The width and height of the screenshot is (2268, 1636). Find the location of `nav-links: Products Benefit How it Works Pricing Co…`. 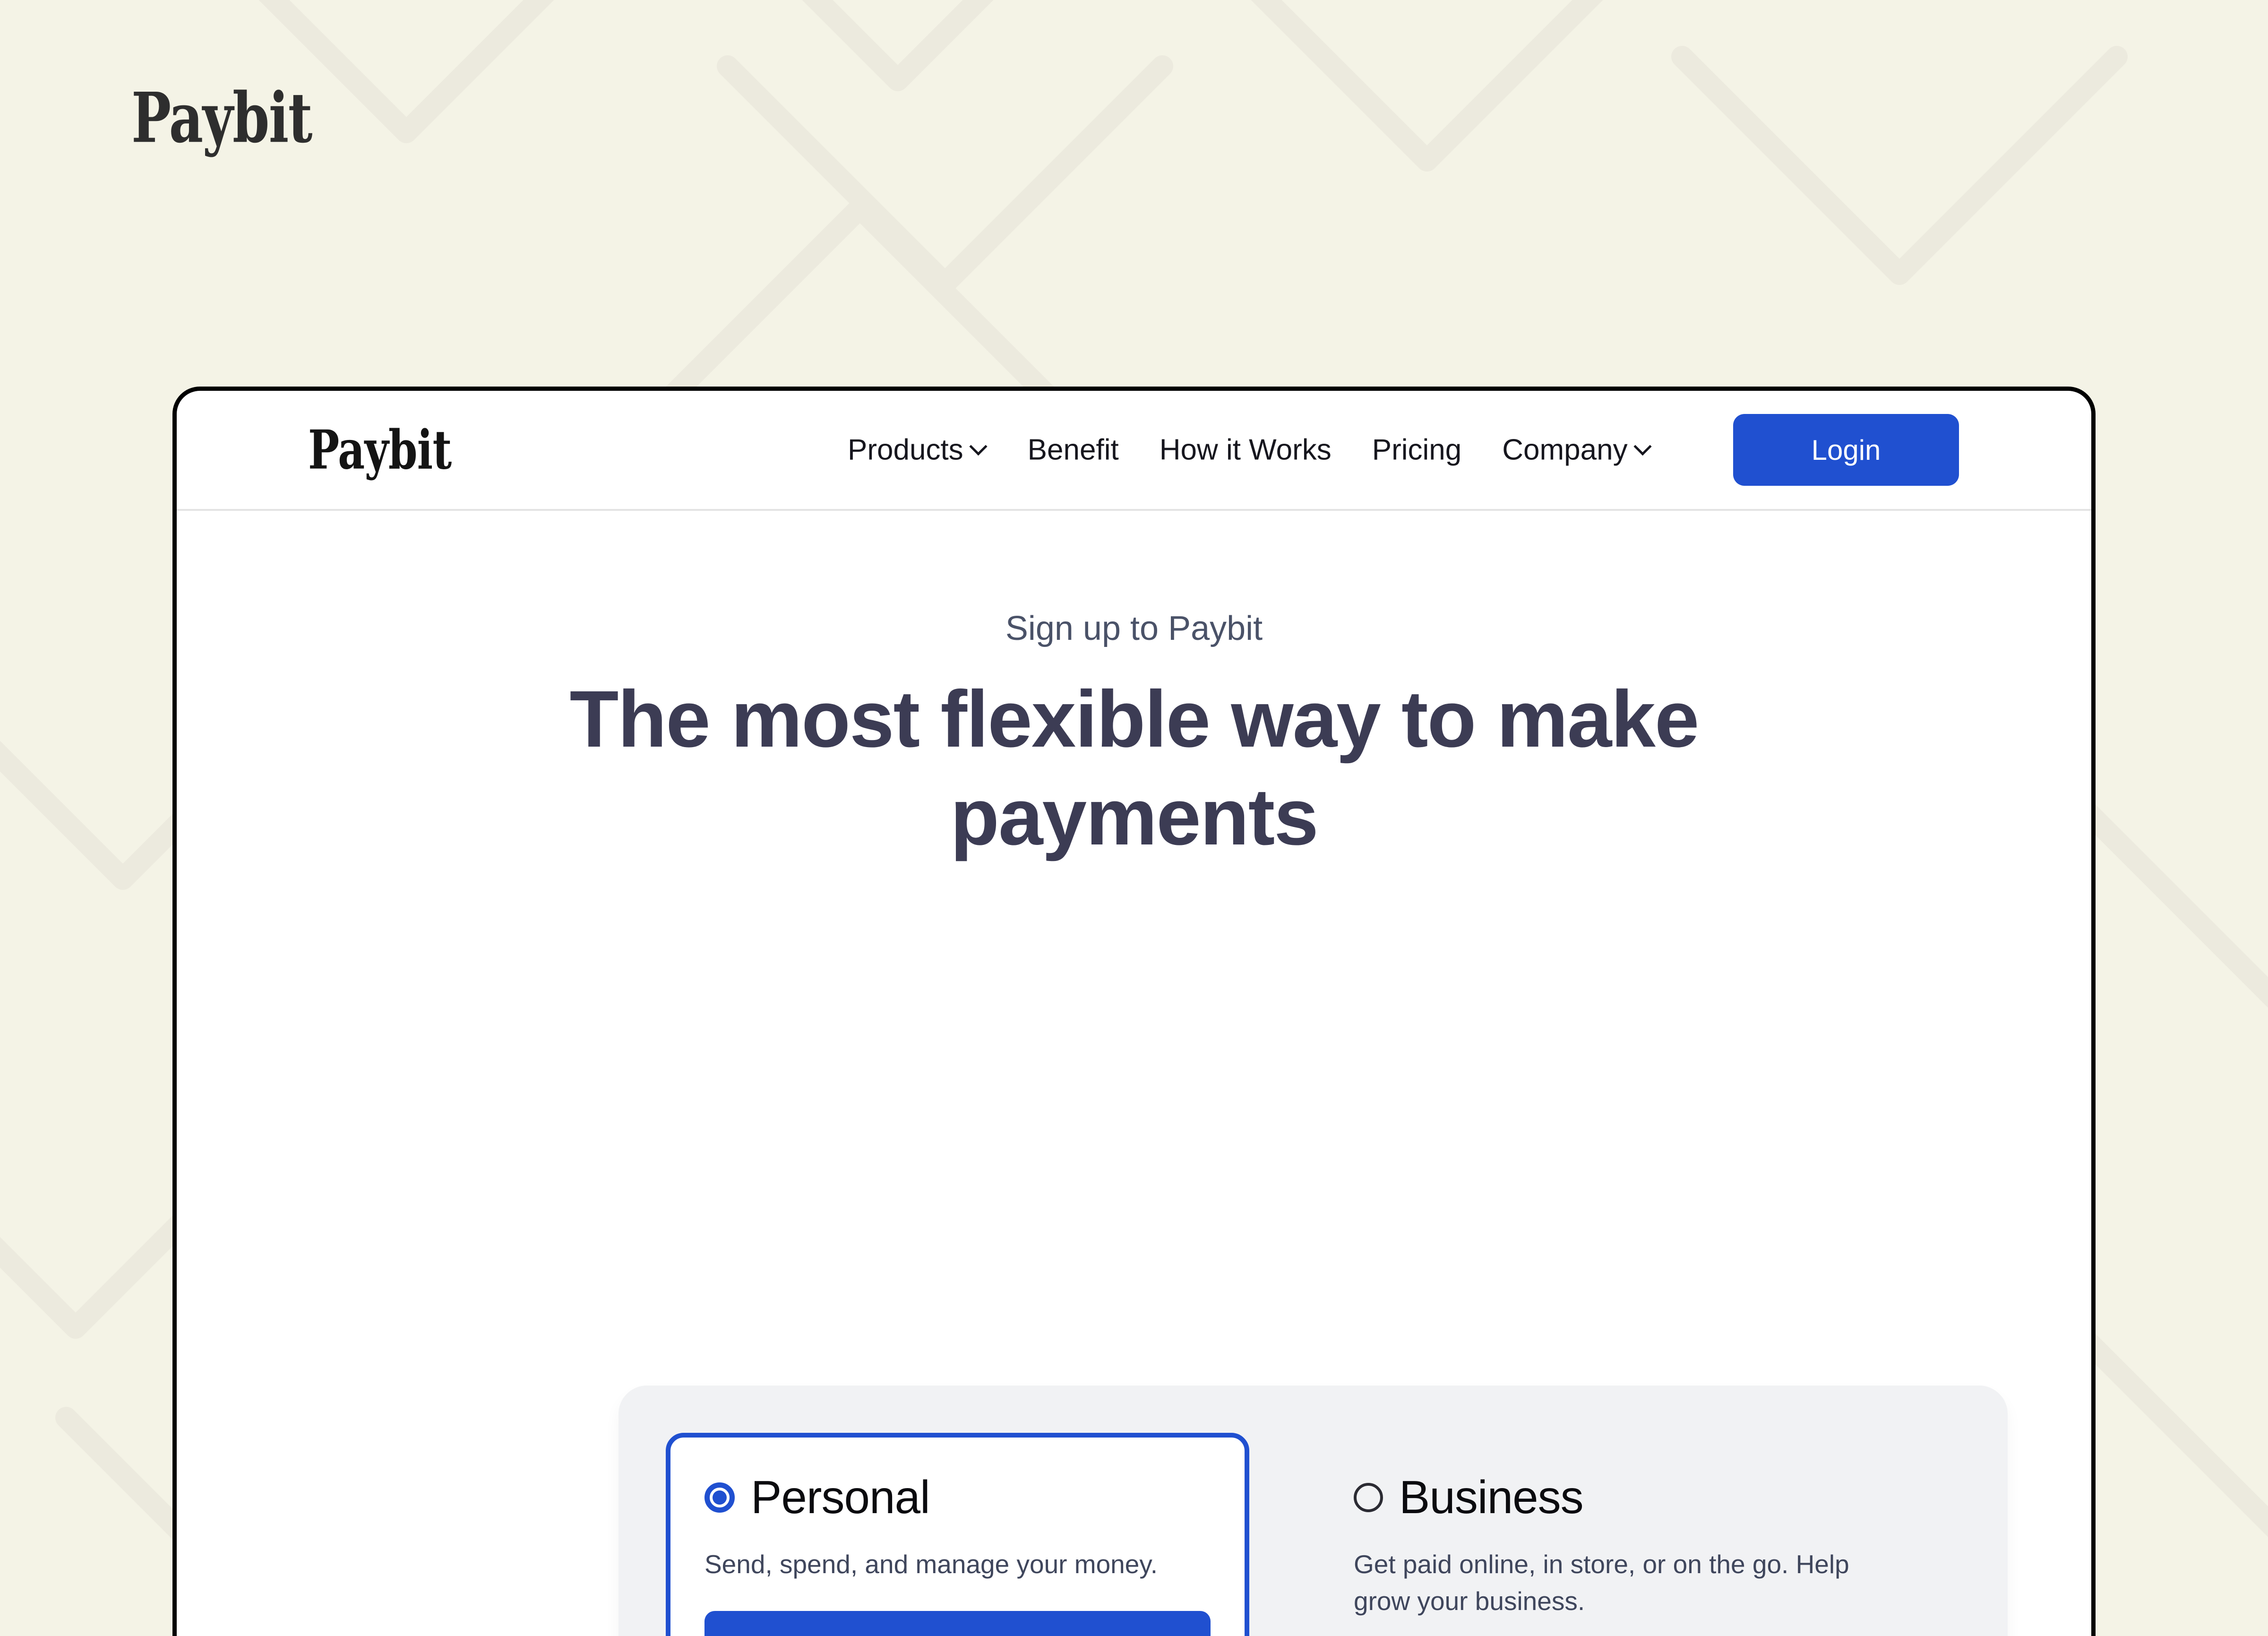

nav-links: Products Benefit How it Works Pricing Co… is located at coordinates (1249, 450).